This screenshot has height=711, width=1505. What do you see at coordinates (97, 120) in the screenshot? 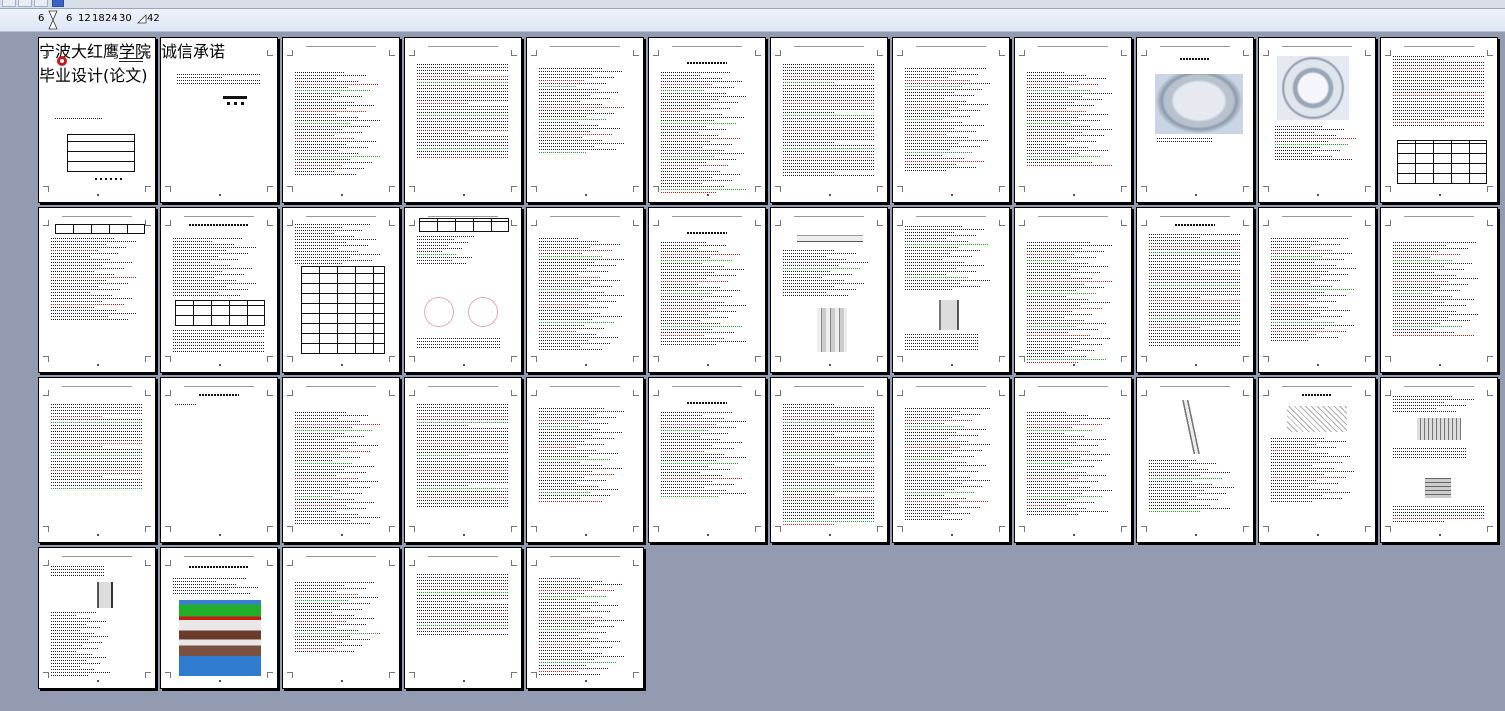
I see `page-thumbnail: 宁波大红鹰学院 毕业设计(论文)` at bounding box center [97, 120].